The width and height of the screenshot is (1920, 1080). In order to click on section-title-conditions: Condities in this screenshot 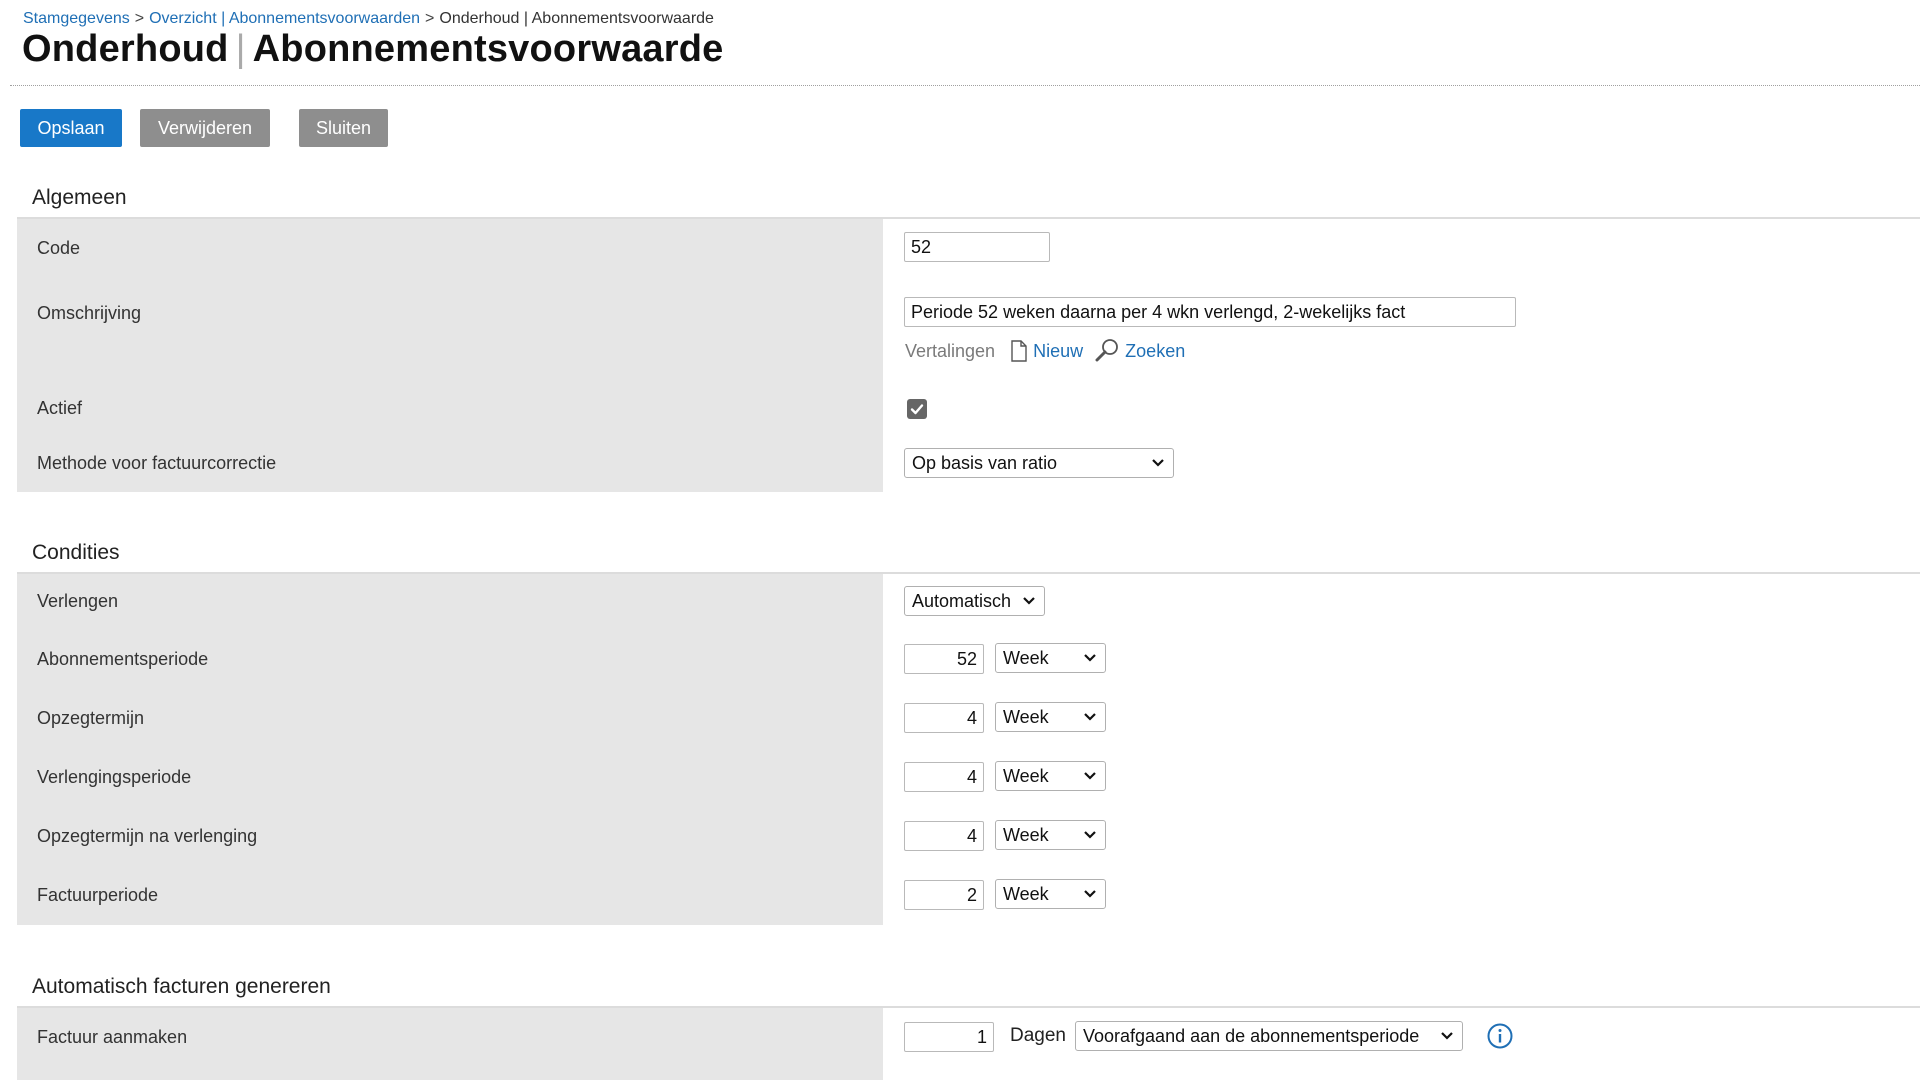, I will do `click(76, 552)`.